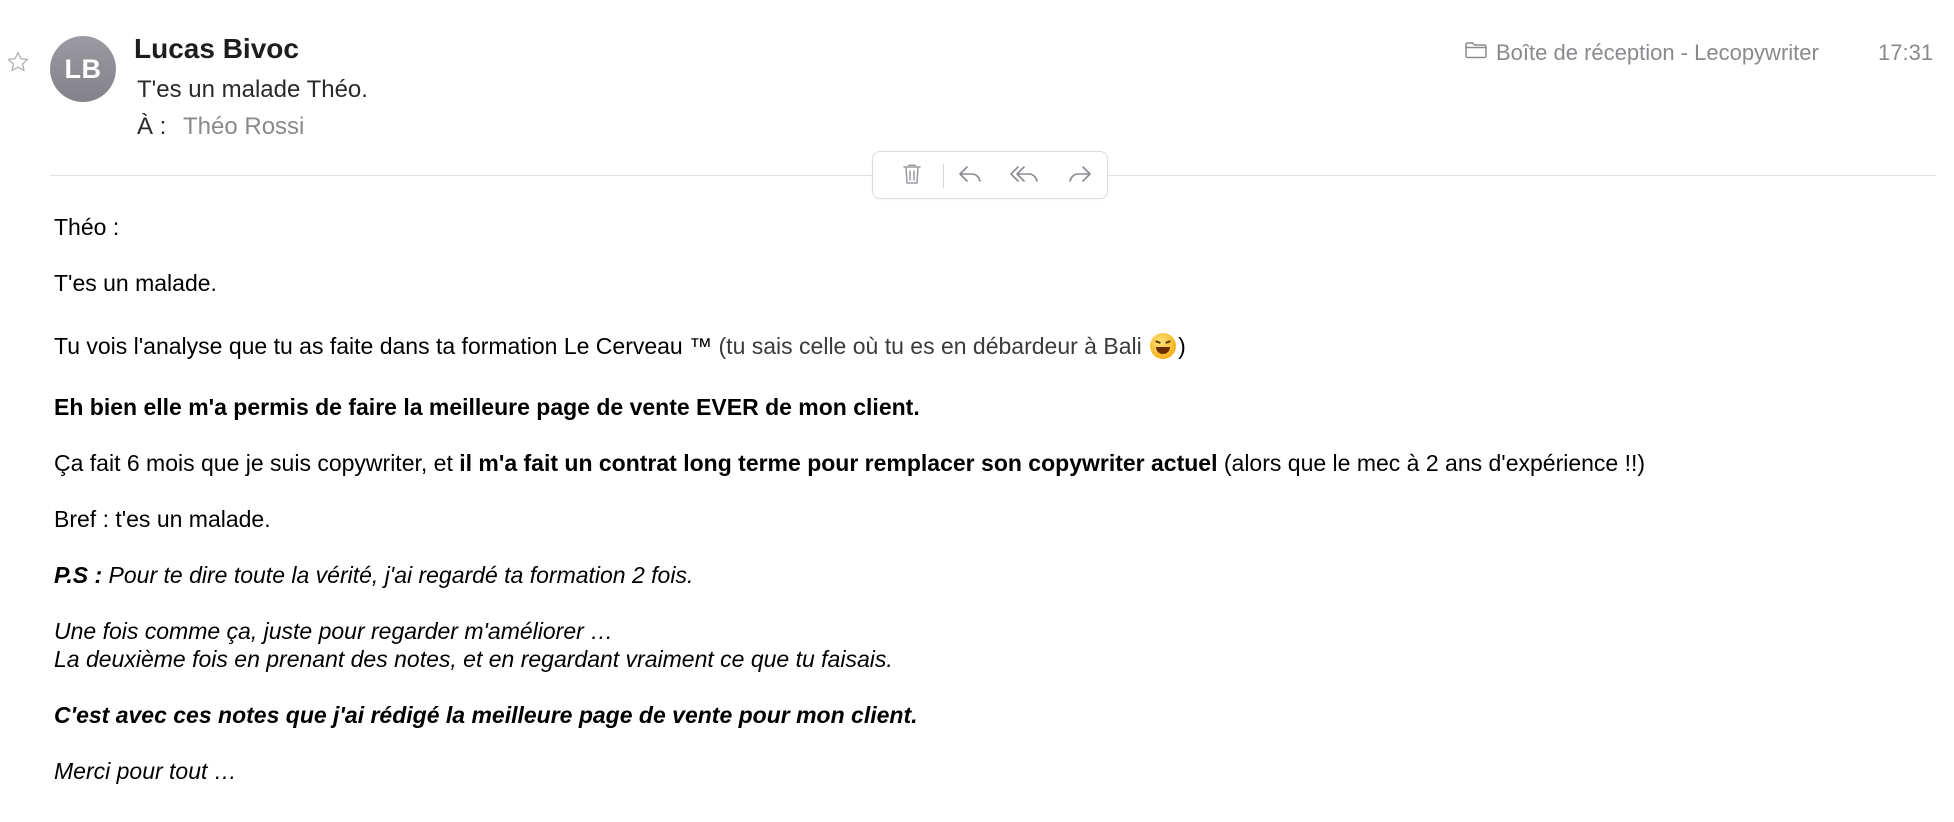  What do you see at coordinates (1182, 346) in the screenshot?
I see `aside-close: )` at bounding box center [1182, 346].